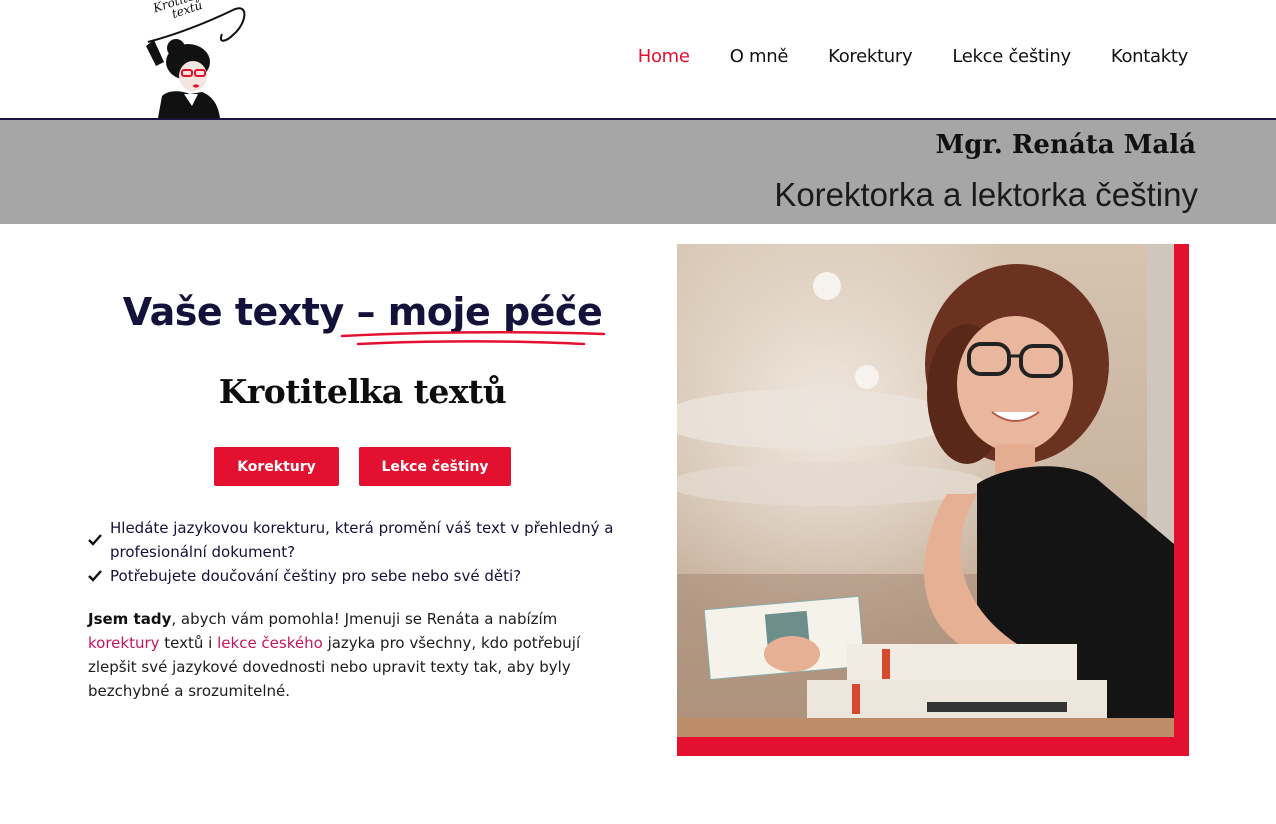 Image resolution: width=1276 pixels, height=824 pixels. I want to click on nav-item-home: Home, so click(664, 56).